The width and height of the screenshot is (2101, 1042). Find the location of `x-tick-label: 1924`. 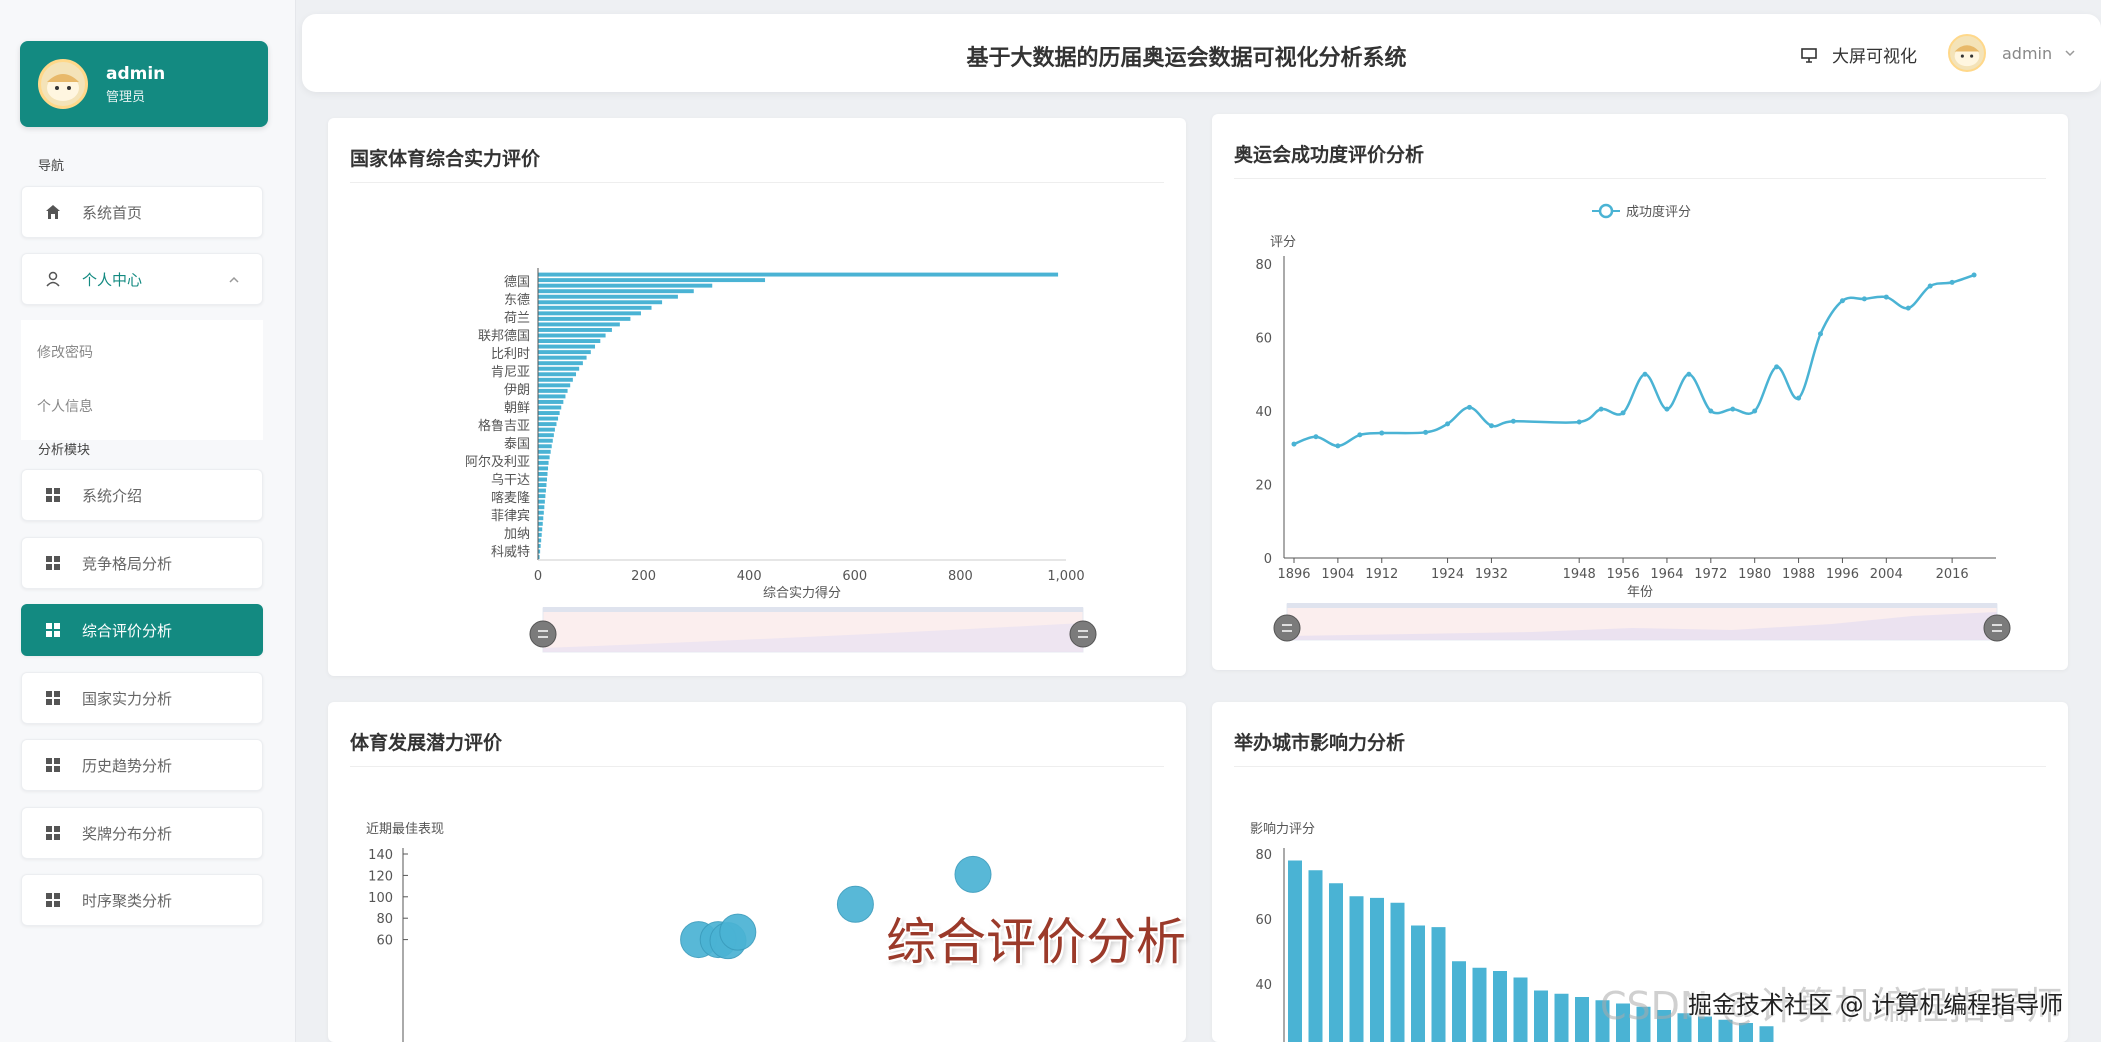

x-tick-label: 1924 is located at coordinates (1447, 574).